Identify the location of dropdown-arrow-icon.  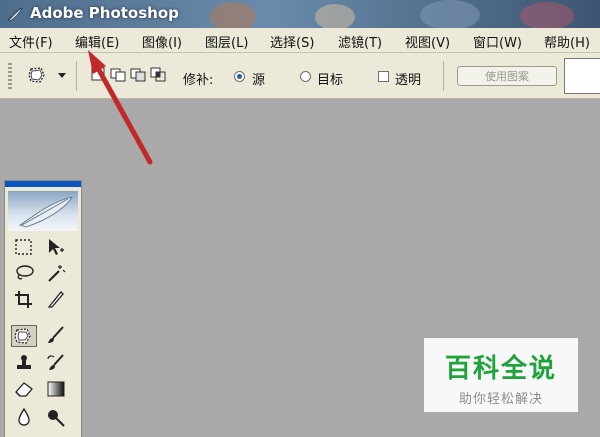
(62, 75).